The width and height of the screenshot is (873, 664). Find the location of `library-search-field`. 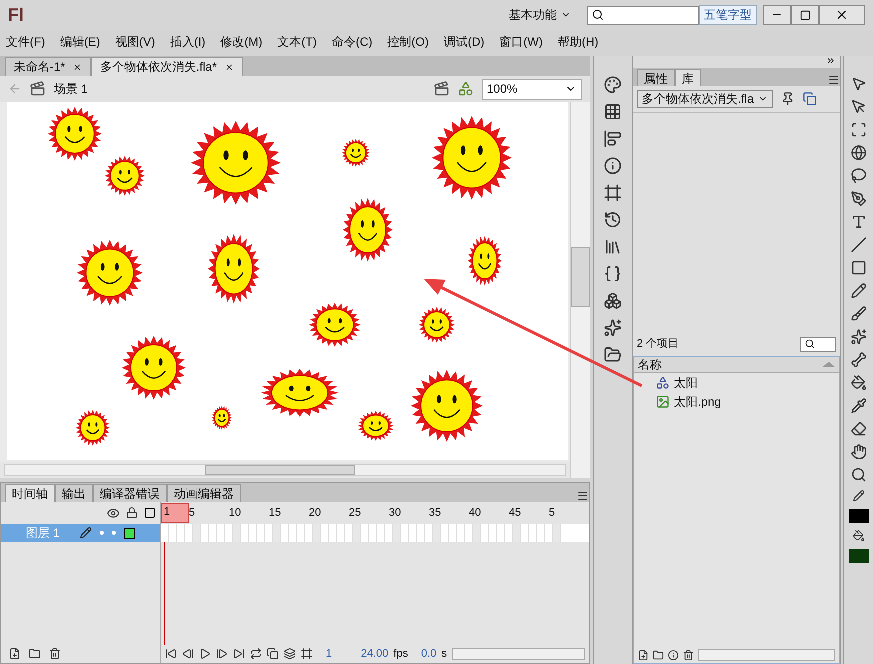

library-search-field is located at coordinates (818, 344).